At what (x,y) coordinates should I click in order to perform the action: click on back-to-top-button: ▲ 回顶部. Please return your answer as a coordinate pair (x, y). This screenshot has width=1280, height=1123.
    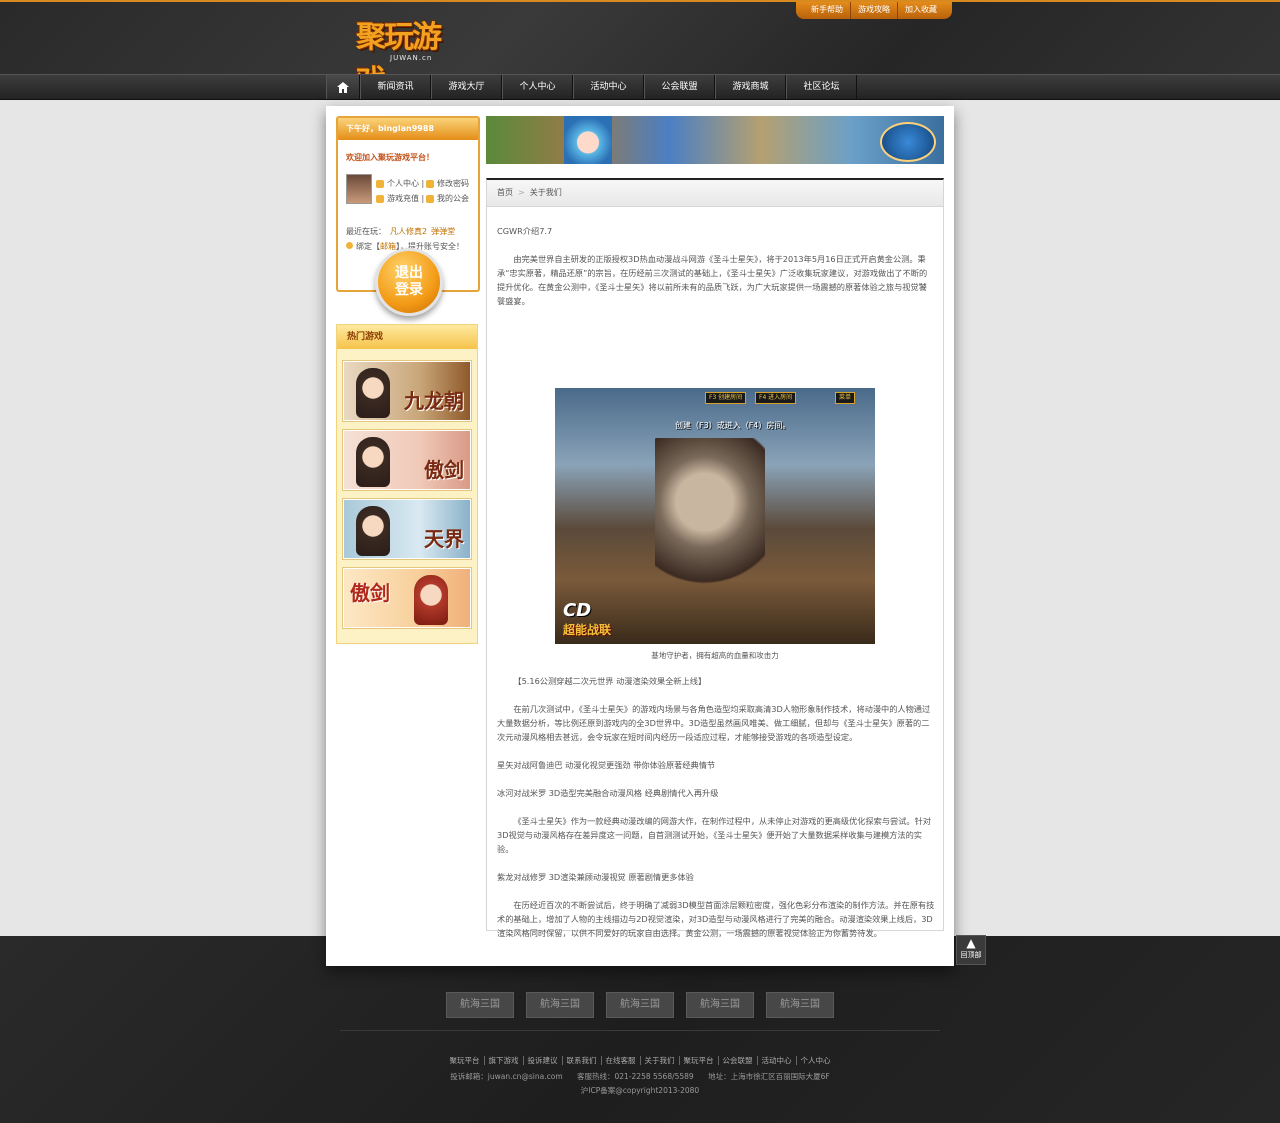
    Looking at the image, I should click on (971, 950).